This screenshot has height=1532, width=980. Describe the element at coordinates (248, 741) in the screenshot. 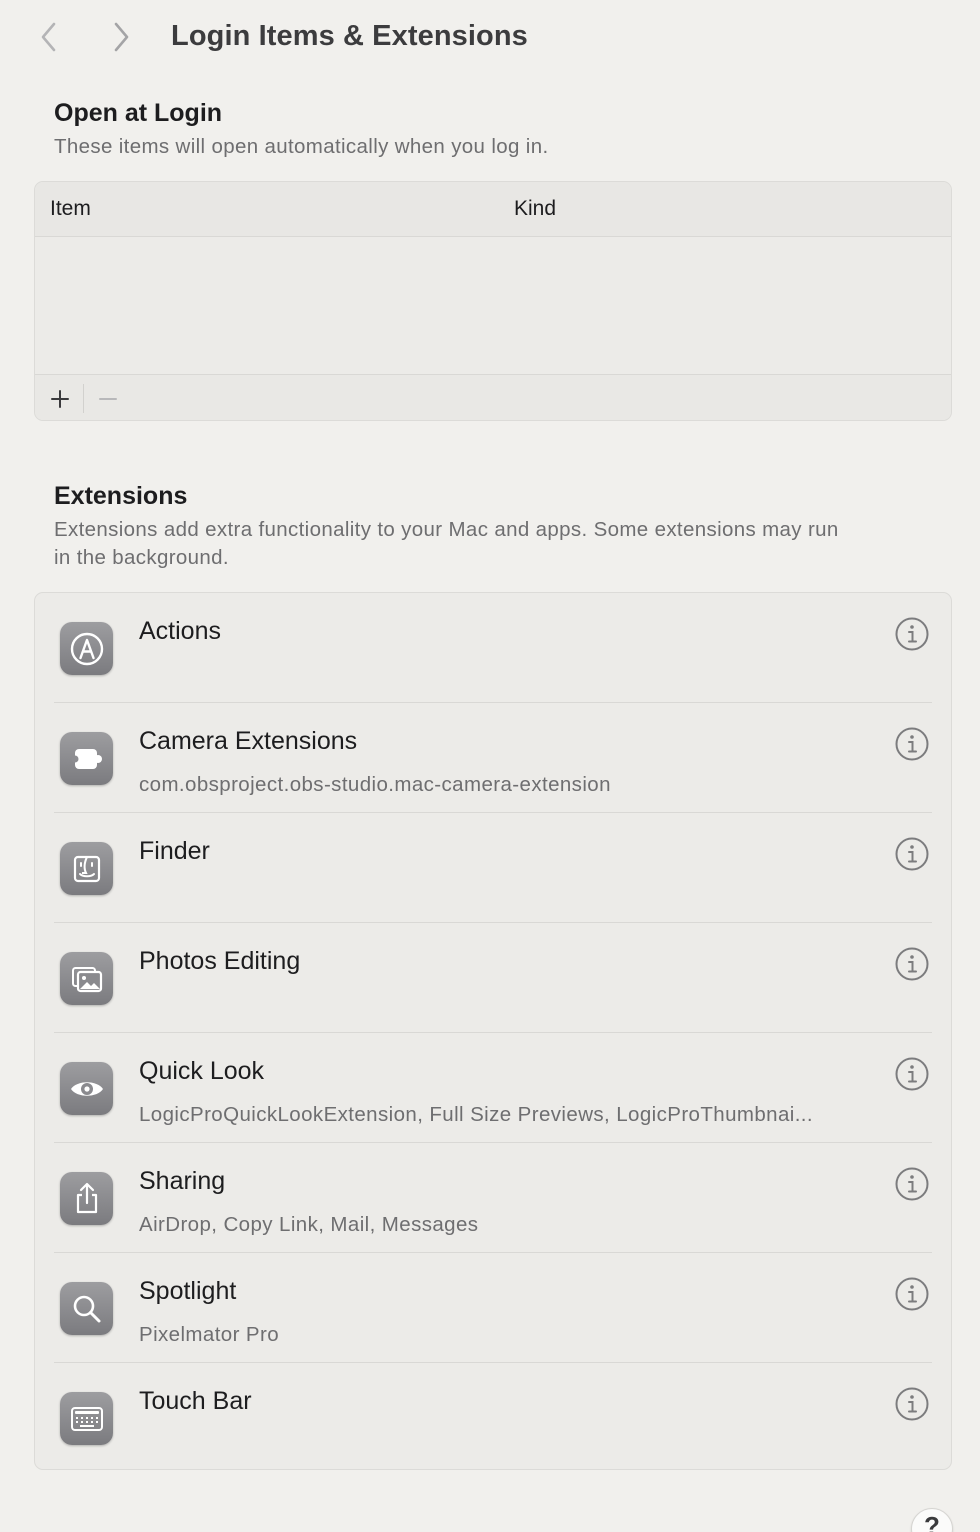

I see `extension-name: Camera Extensions` at that location.